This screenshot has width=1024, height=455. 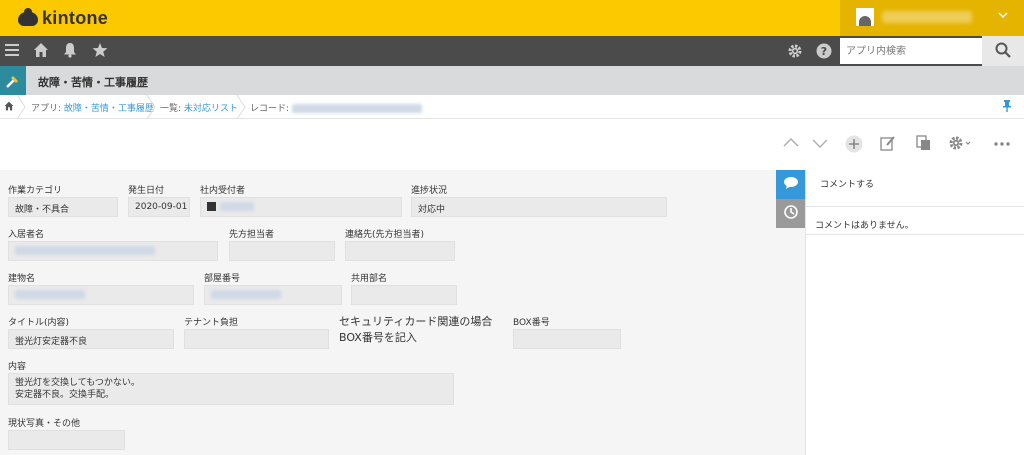 I want to click on content-value: 蛍光灯を交換してもつかない。 安定器不良。交換手配。, so click(x=231, y=389).